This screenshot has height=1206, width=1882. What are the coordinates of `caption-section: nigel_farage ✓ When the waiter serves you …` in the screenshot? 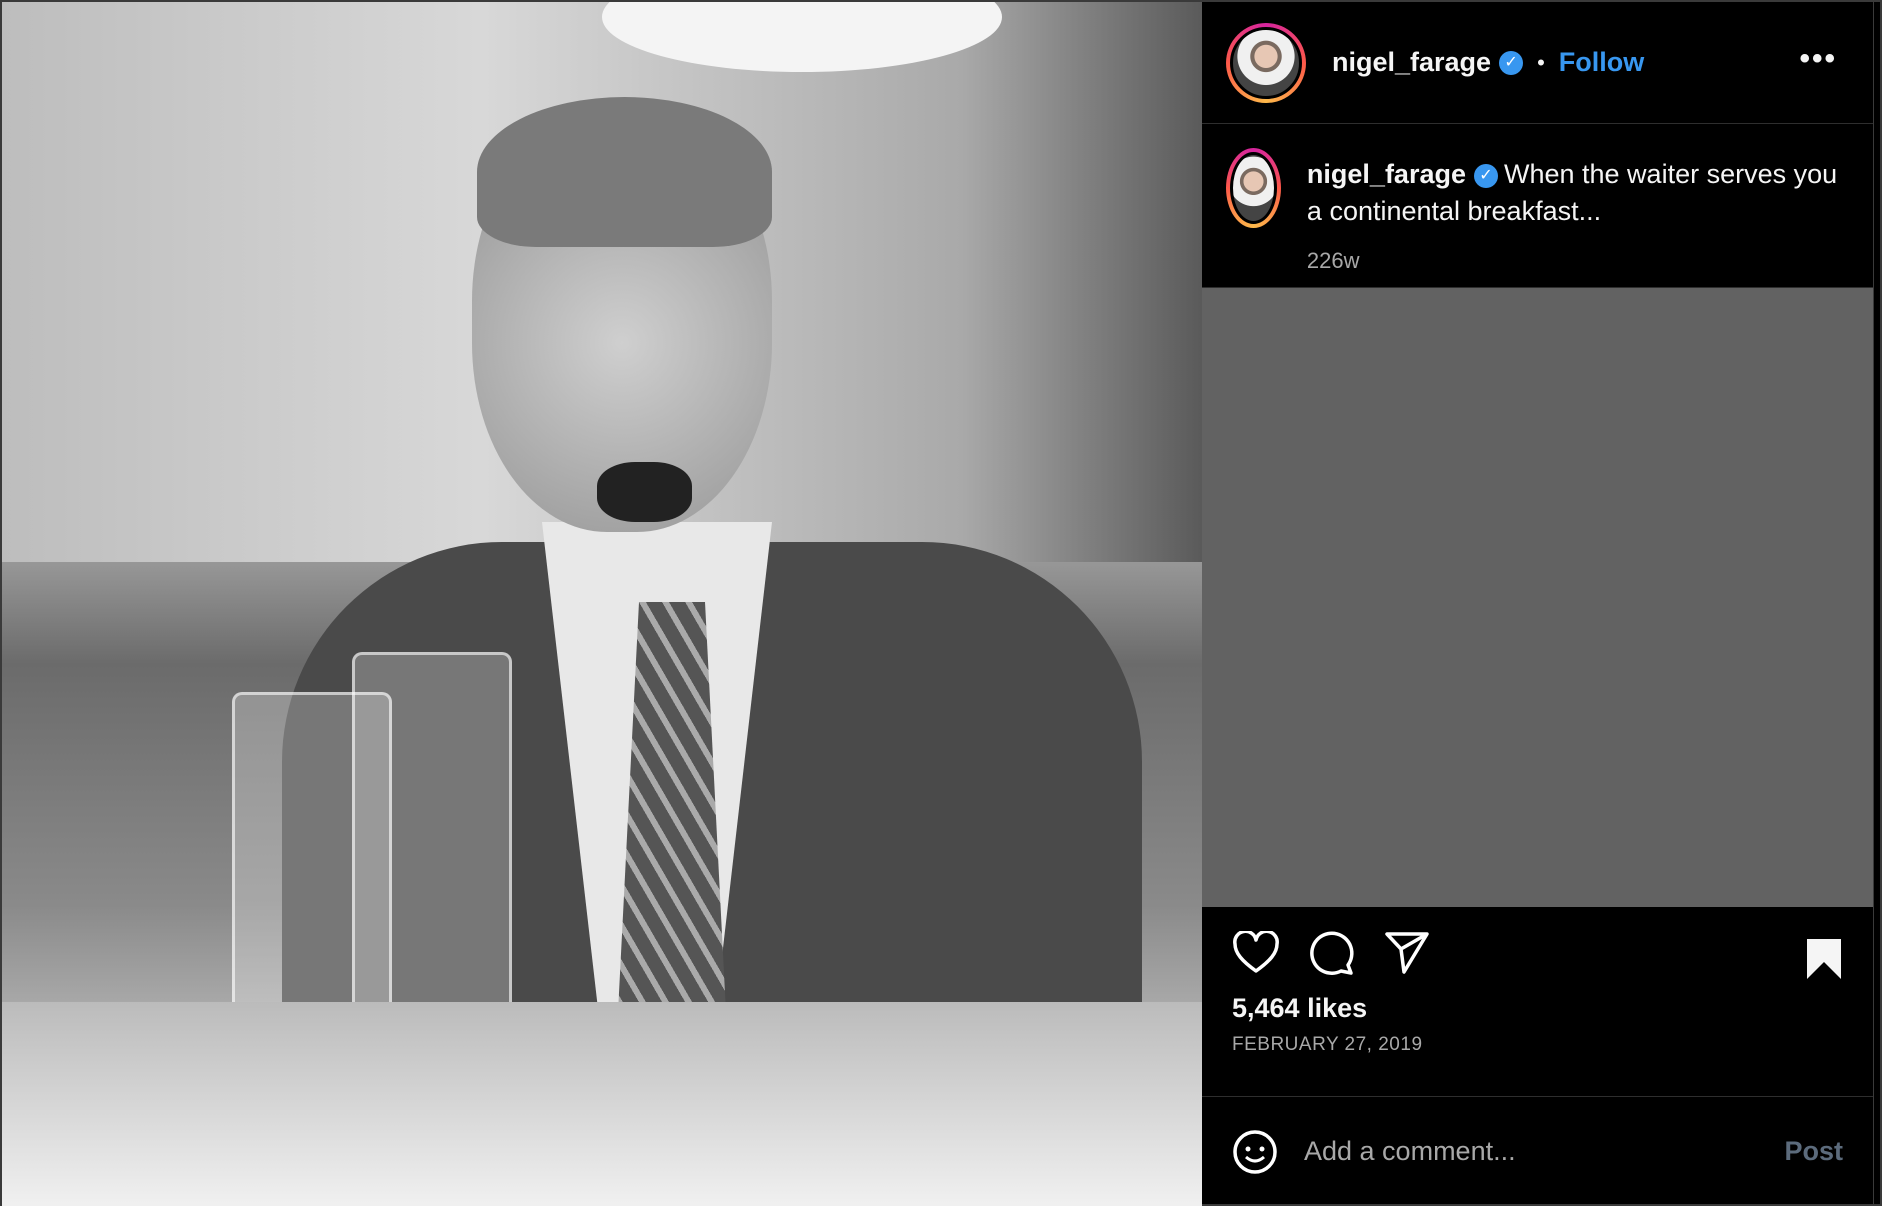 It's located at (1537, 206).